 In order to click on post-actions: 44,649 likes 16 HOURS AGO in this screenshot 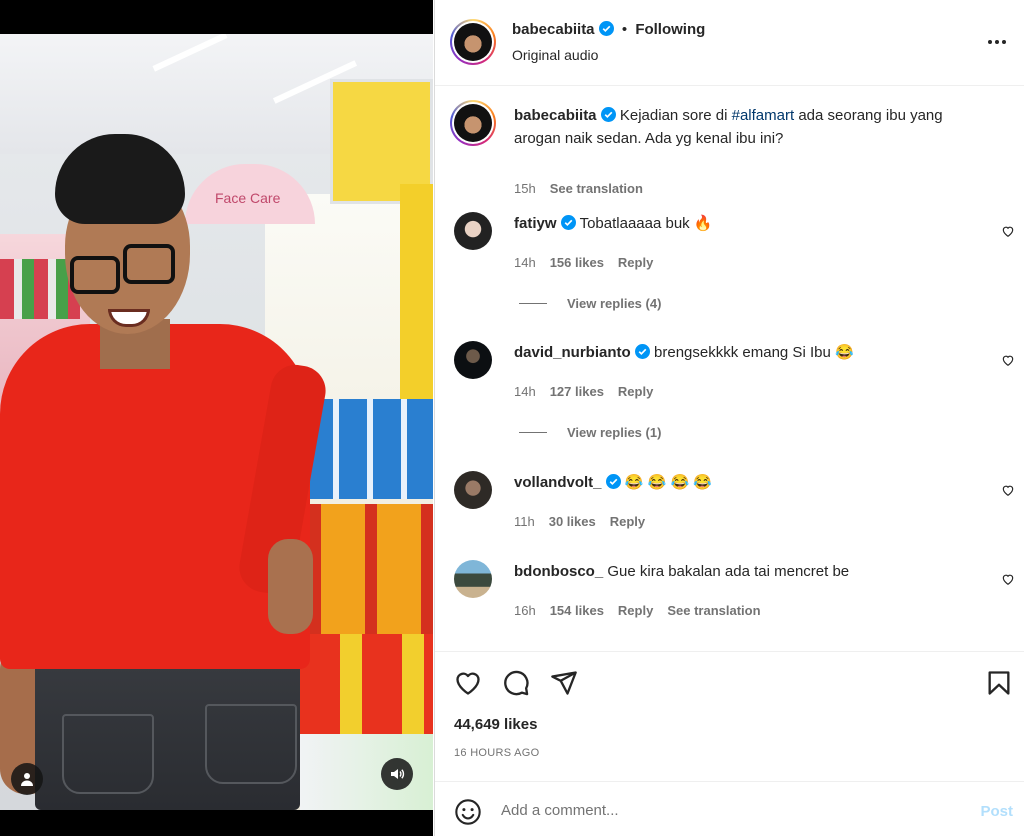, I will do `click(729, 716)`.